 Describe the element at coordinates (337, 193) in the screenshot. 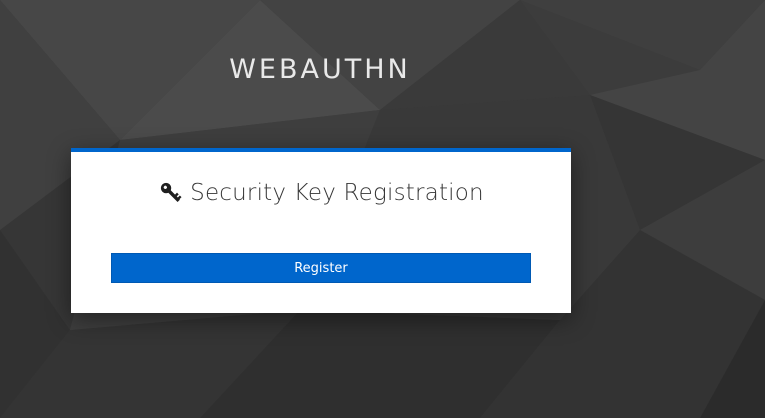

I see `card-title: Security Key Registration` at that location.